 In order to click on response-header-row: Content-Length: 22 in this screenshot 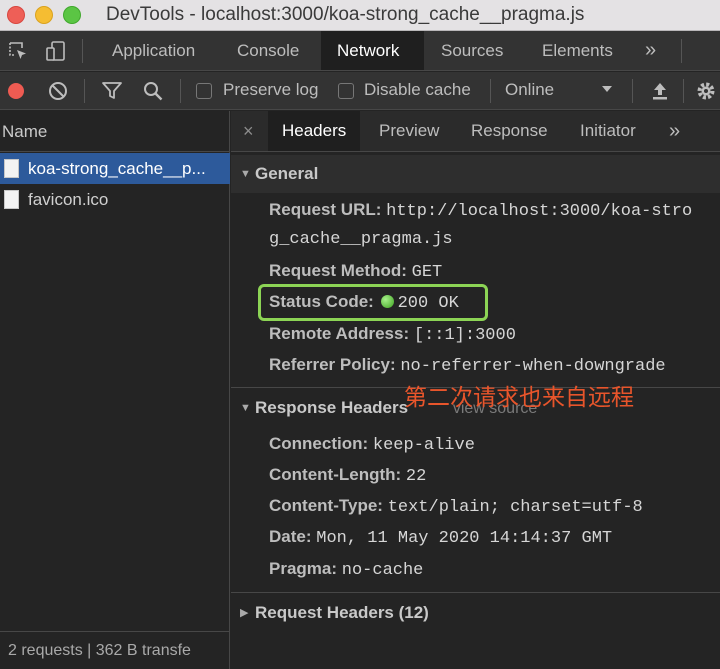, I will do `click(347, 475)`.